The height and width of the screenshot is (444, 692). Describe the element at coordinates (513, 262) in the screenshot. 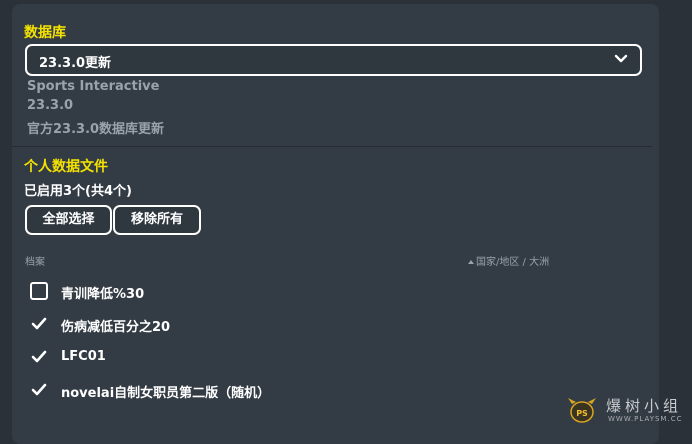

I see `column-header-region-label: 国家/地区 / 大洲` at that location.